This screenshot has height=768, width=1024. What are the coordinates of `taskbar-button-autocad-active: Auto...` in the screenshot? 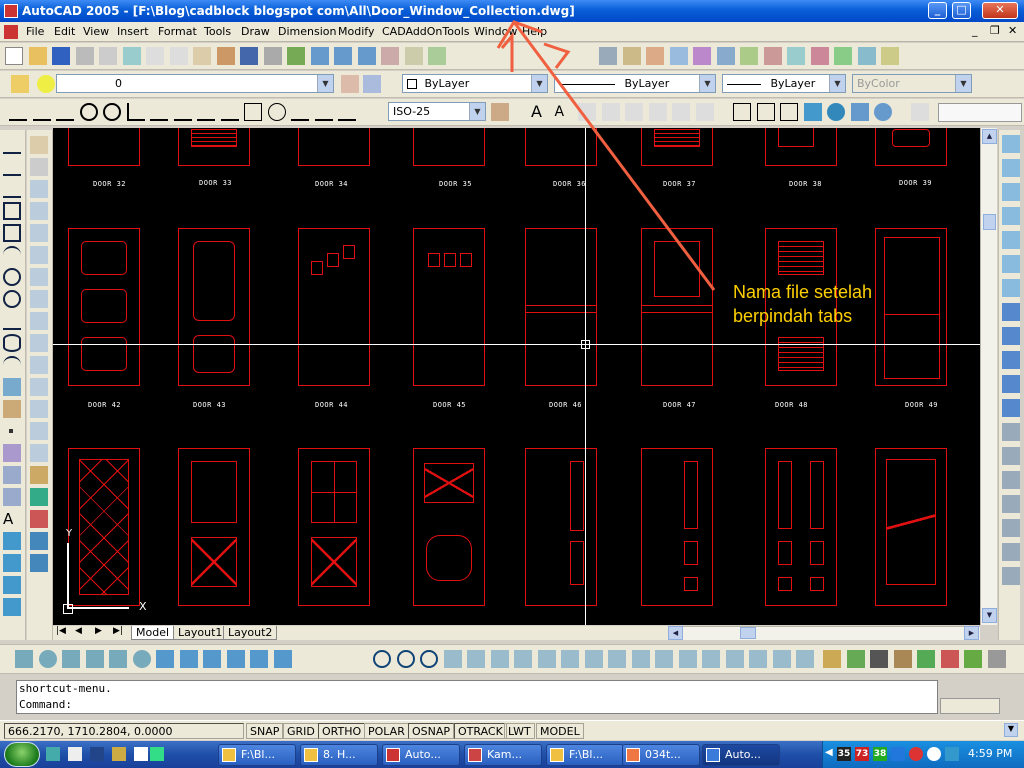 It's located at (741, 755).